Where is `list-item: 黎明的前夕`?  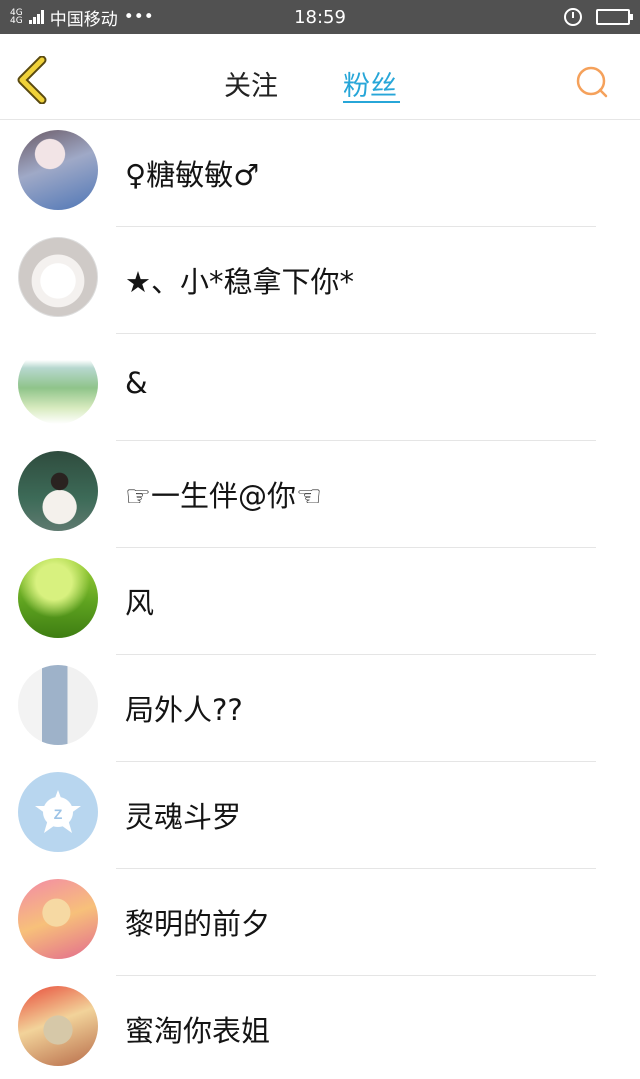 list-item: 黎明的前夕 is located at coordinates (320, 922).